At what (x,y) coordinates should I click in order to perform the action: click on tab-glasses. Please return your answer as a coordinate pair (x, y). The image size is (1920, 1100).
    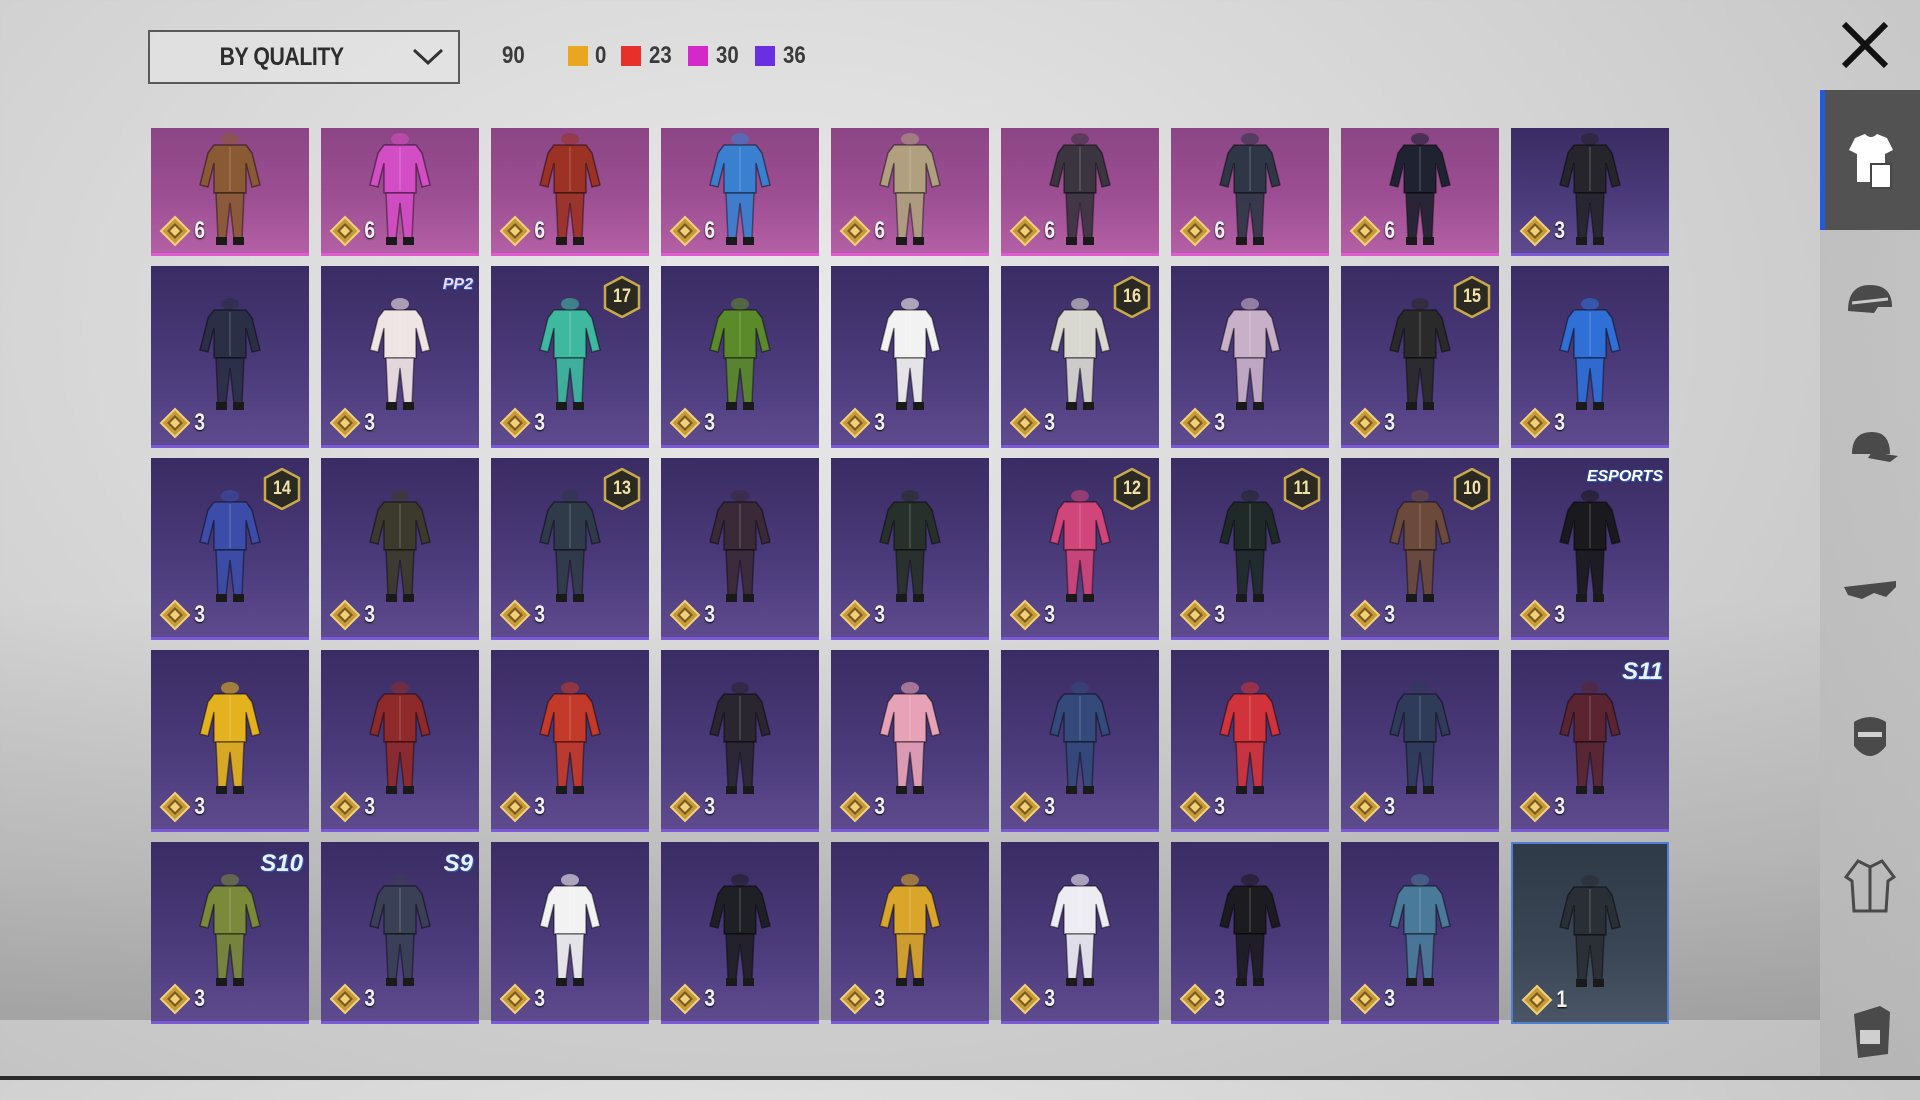
    Looking at the image, I should click on (1870, 595).